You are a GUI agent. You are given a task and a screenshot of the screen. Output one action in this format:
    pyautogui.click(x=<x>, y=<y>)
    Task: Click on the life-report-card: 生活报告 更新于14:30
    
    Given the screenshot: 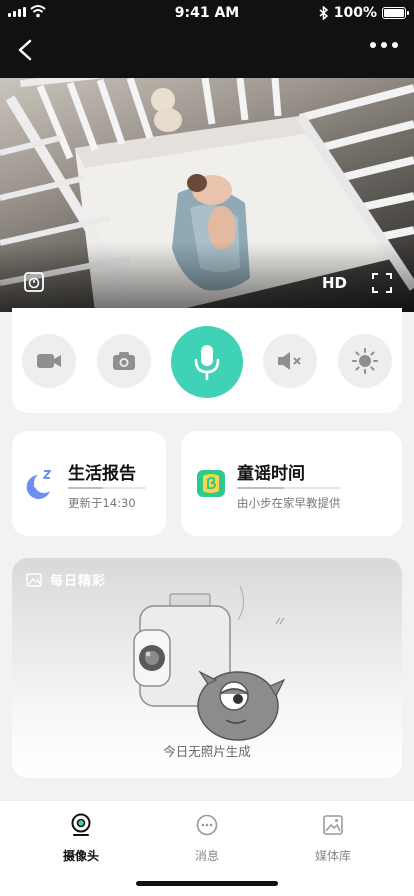 What is the action you would take?
    pyautogui.click(x=89, y=483)
    